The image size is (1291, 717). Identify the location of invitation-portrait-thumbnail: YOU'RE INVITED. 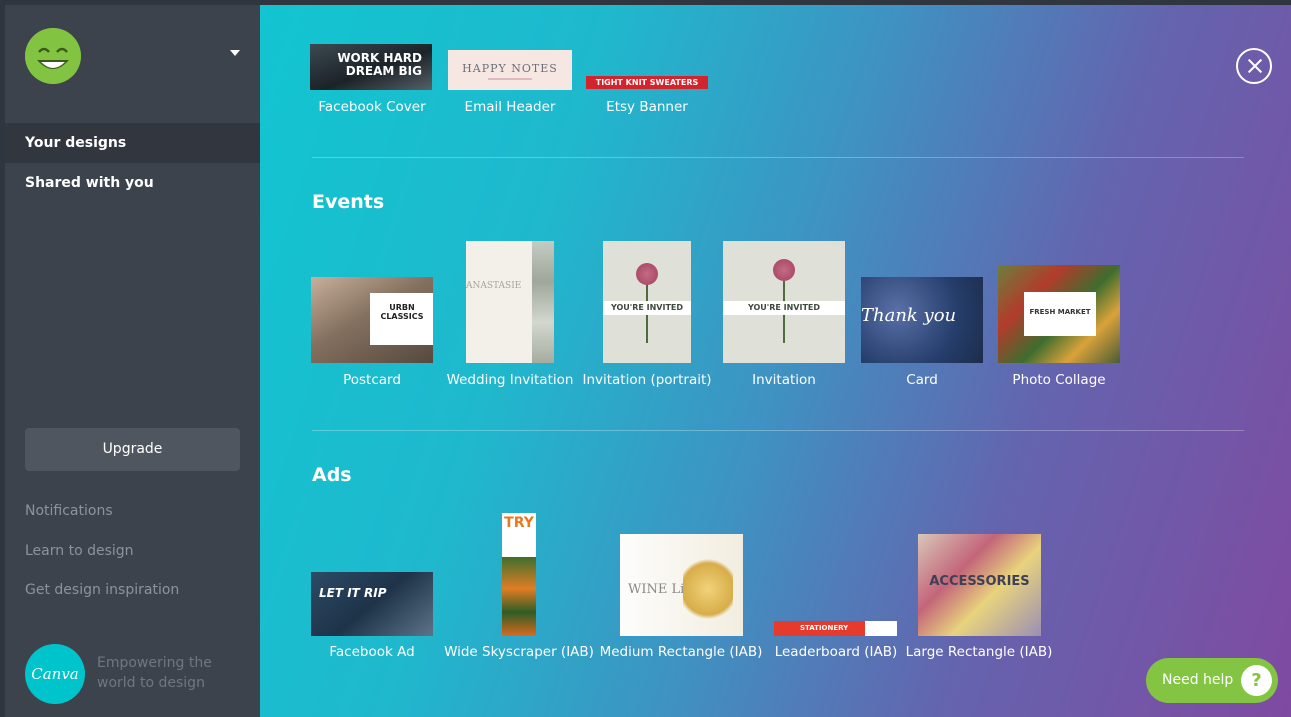
(647, 302).